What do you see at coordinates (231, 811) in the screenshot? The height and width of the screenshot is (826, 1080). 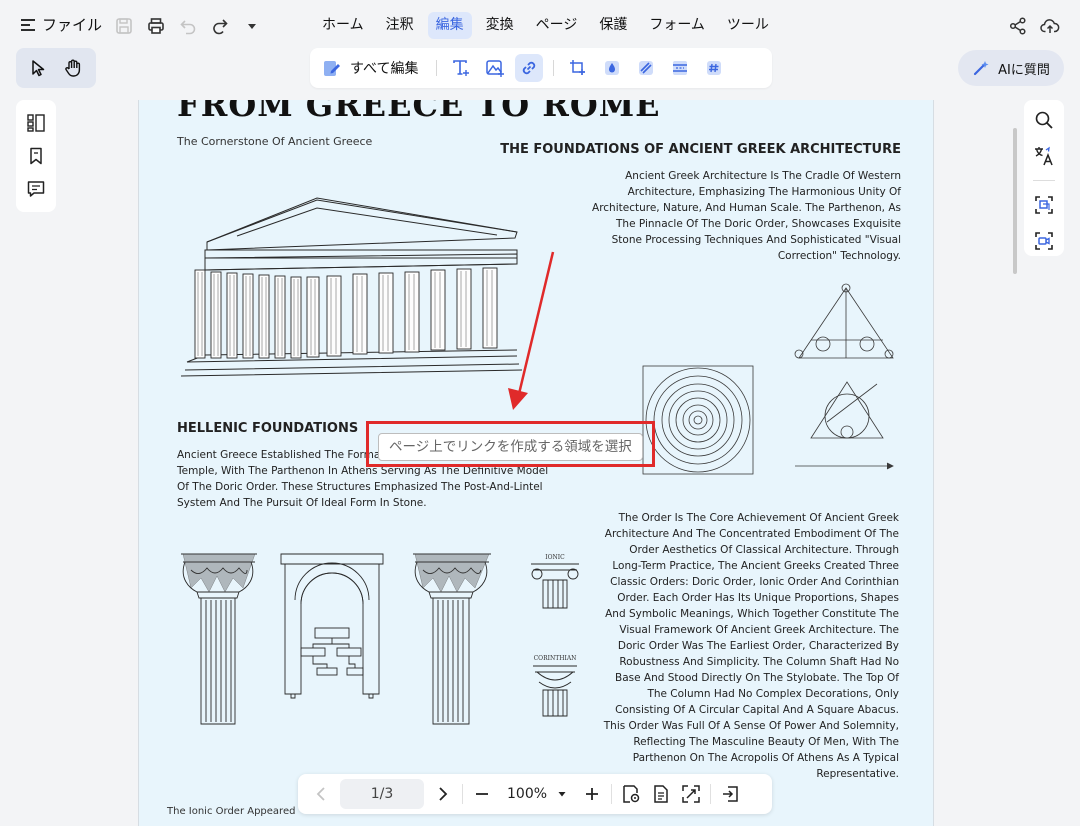 I see `cut-off-text: The Ionic Order Appeared` at bounding box center [231, 811].